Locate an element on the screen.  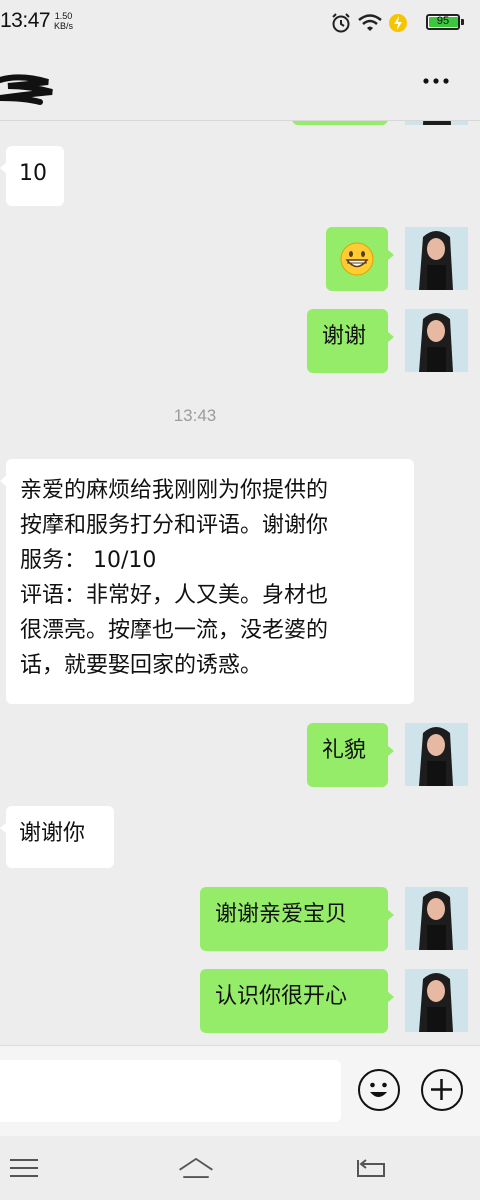
status-time: 13:47 is located at coordinates (25, 20).